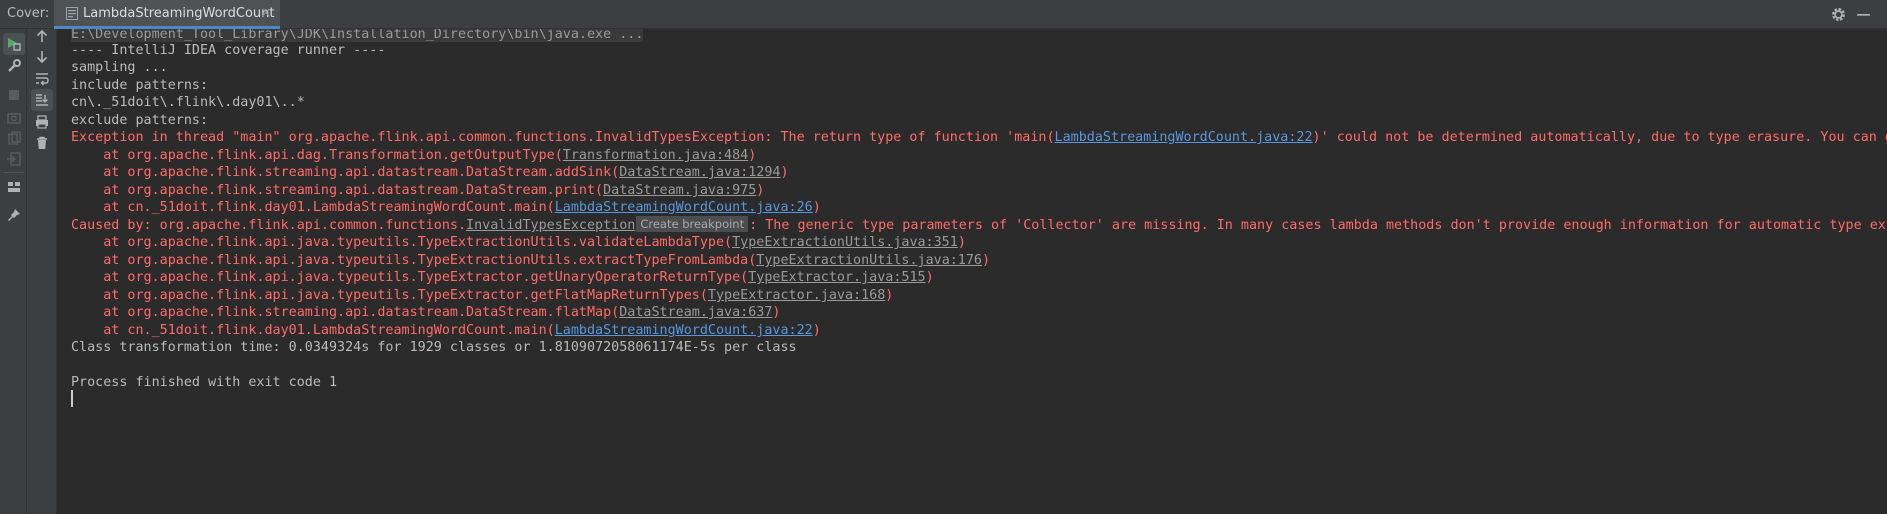 The width and height of the screenshot is (1887, 514). Describe the element at coordinates (679, 190) in the screenshot. I see `source-link: DataStream.java:975` at that location.